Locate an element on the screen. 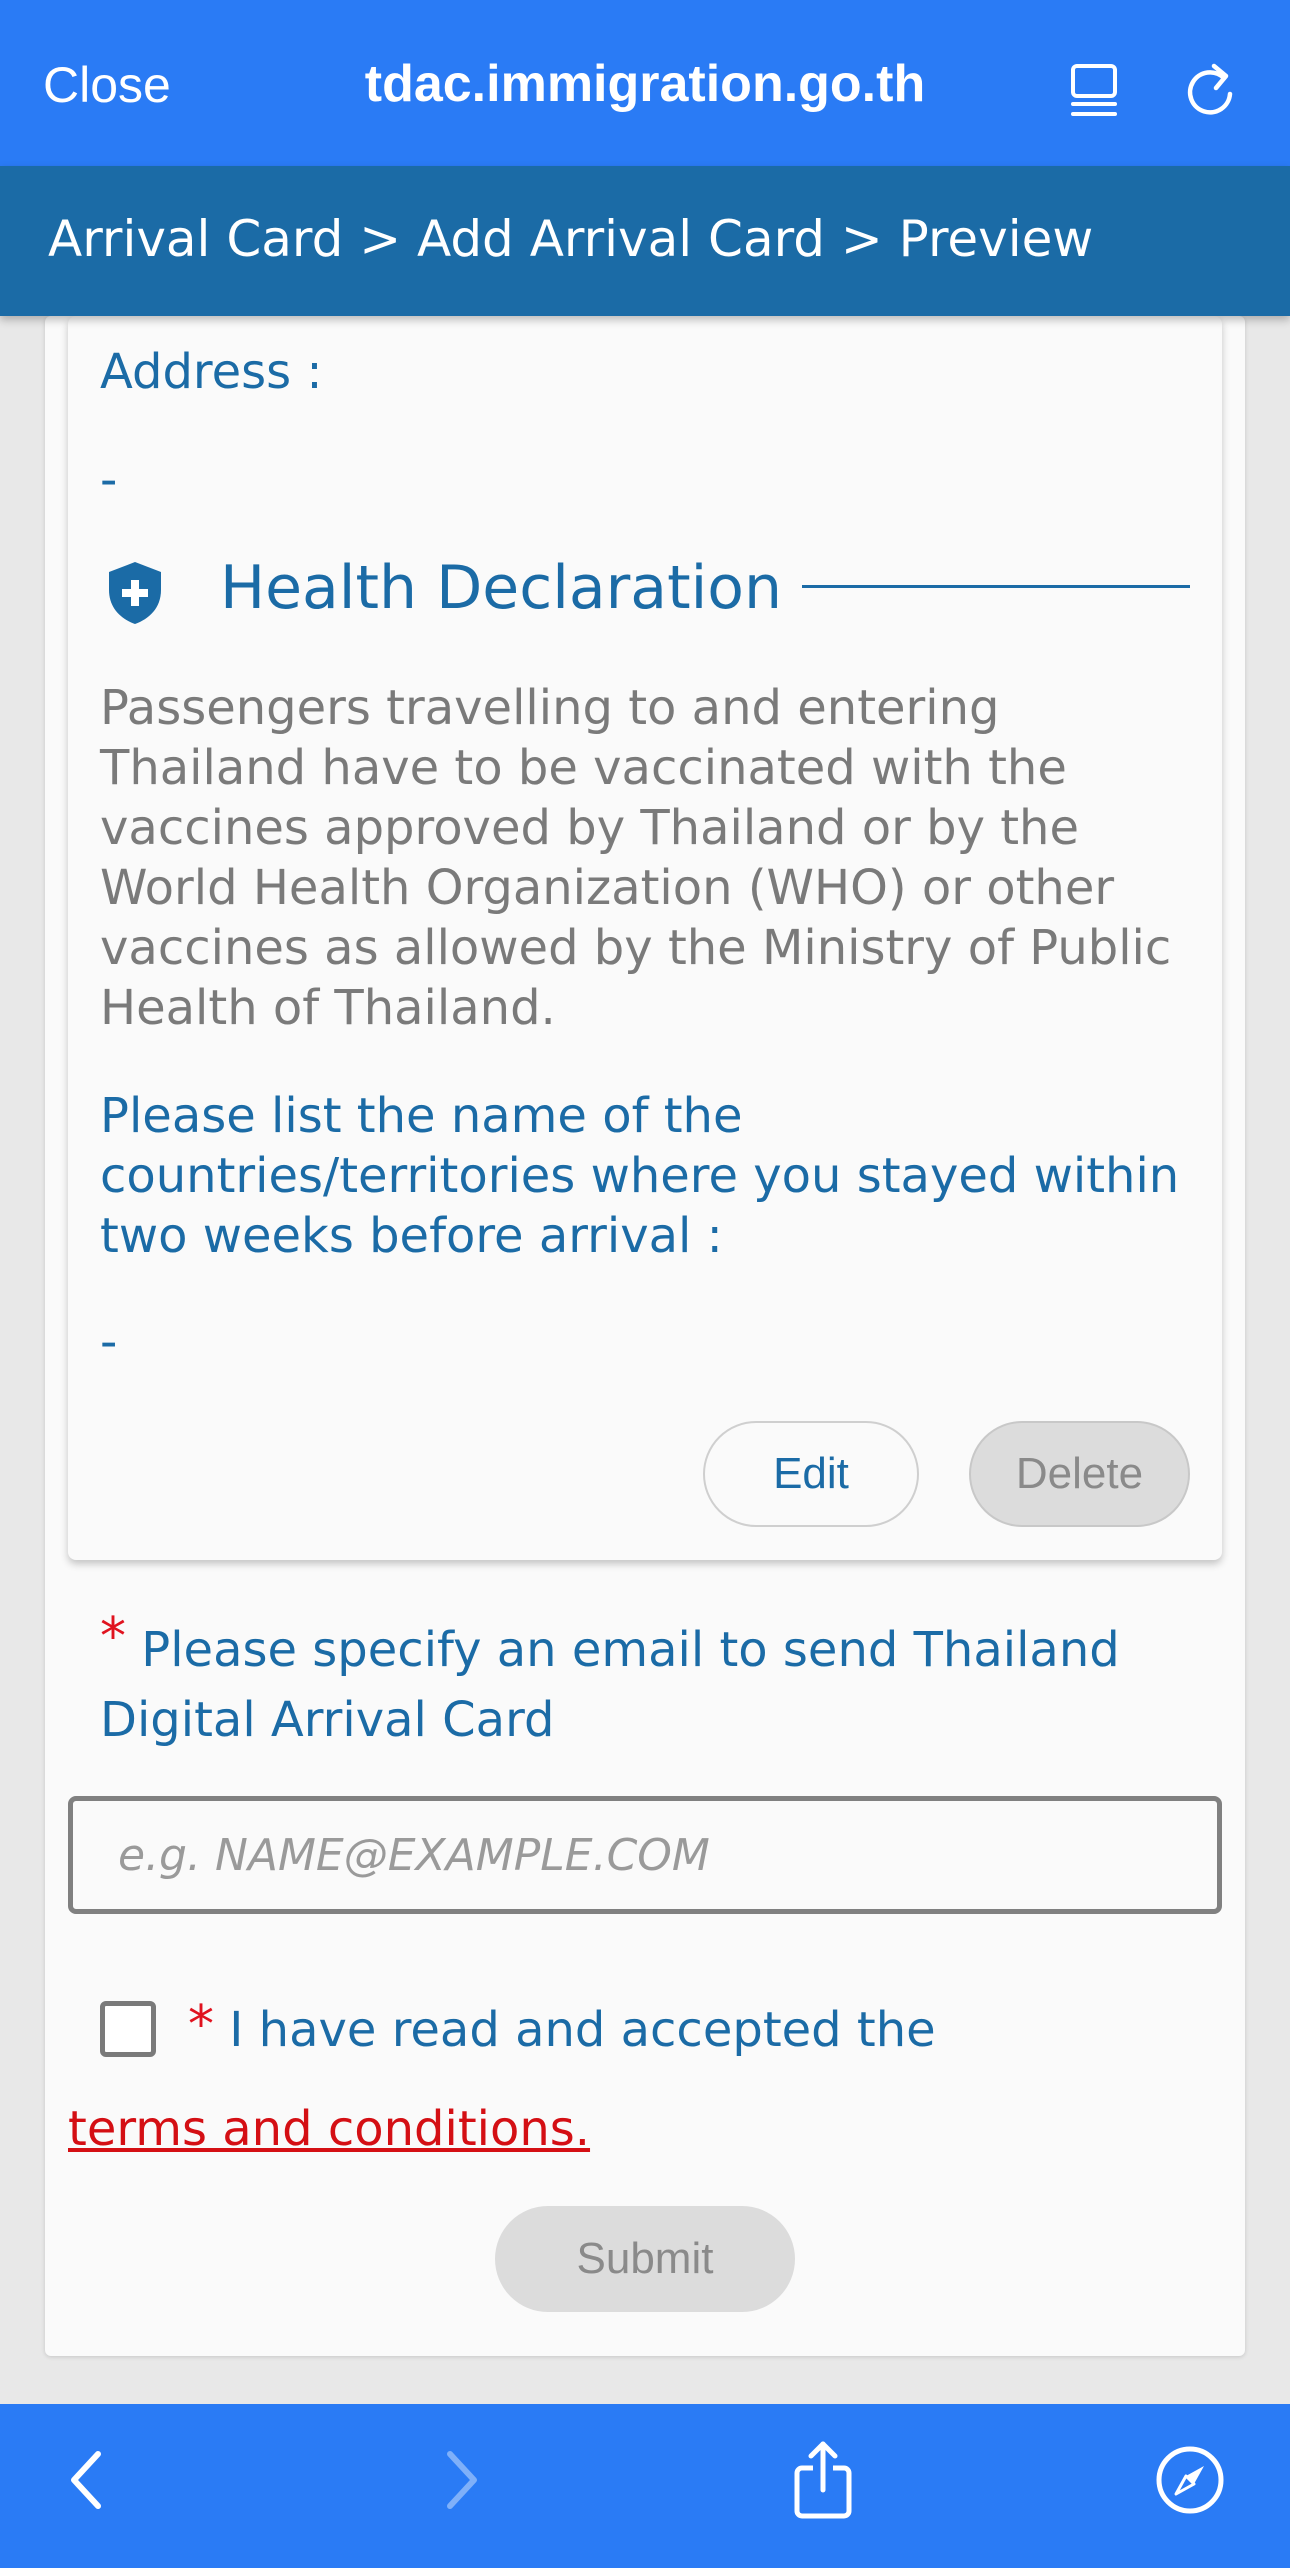  address-label: Address : is located at coordinates (211, 372).